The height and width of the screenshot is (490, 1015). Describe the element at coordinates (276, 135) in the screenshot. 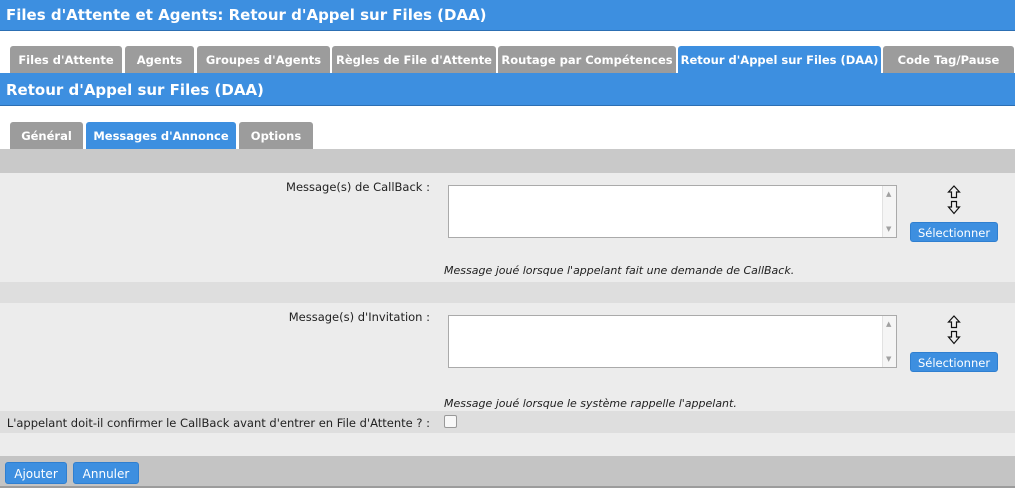

I see `tab-options: Options` at that location.